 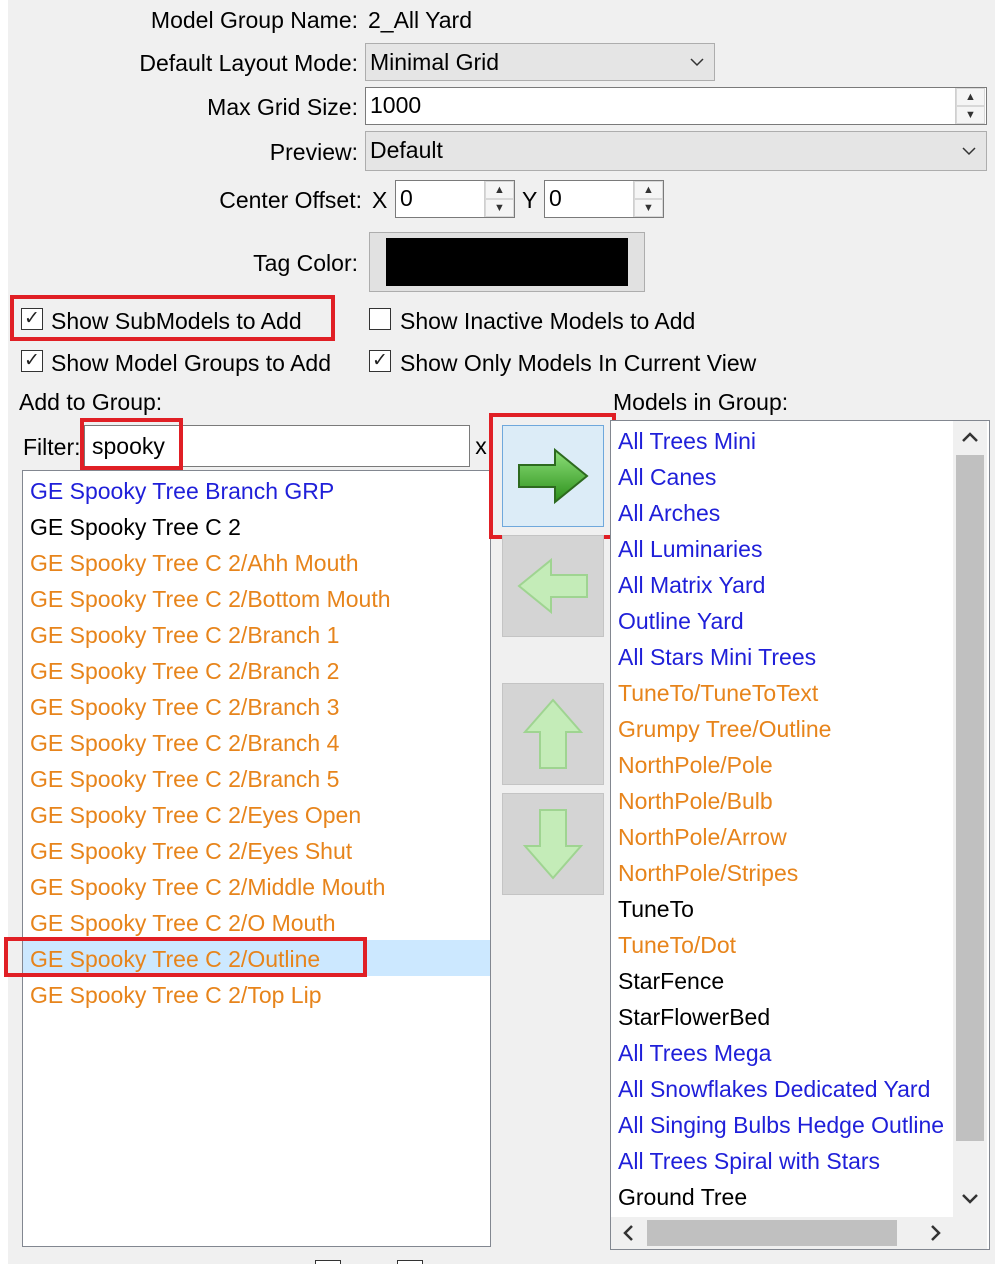 What do you see at coordinates (420, 20) in the screenshot?
I see `model-group-name-value: 2_All Yard` at bounding box center [420, 20].